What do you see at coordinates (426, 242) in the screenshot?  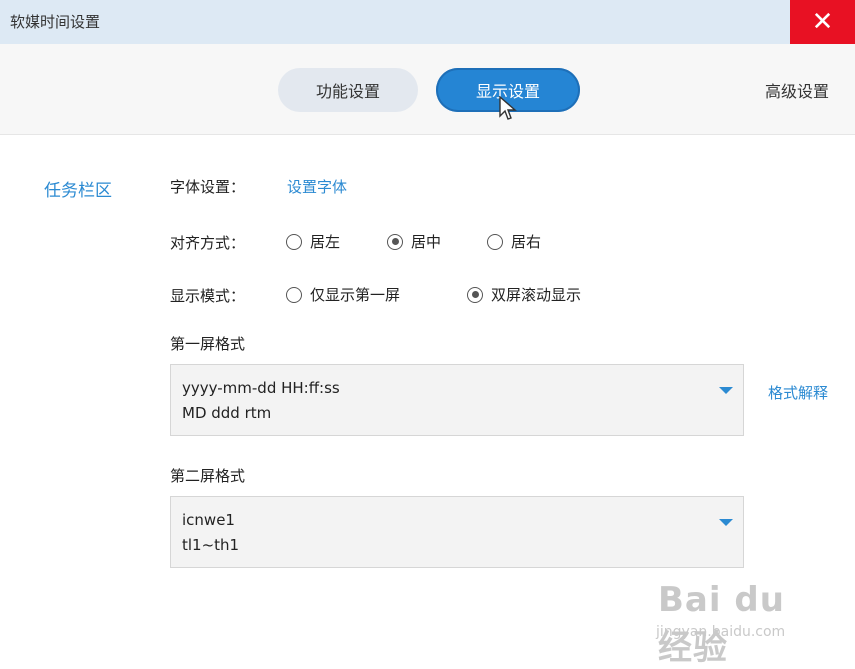 I see `align-center-label: 居中` at bounding box center [426, 242].